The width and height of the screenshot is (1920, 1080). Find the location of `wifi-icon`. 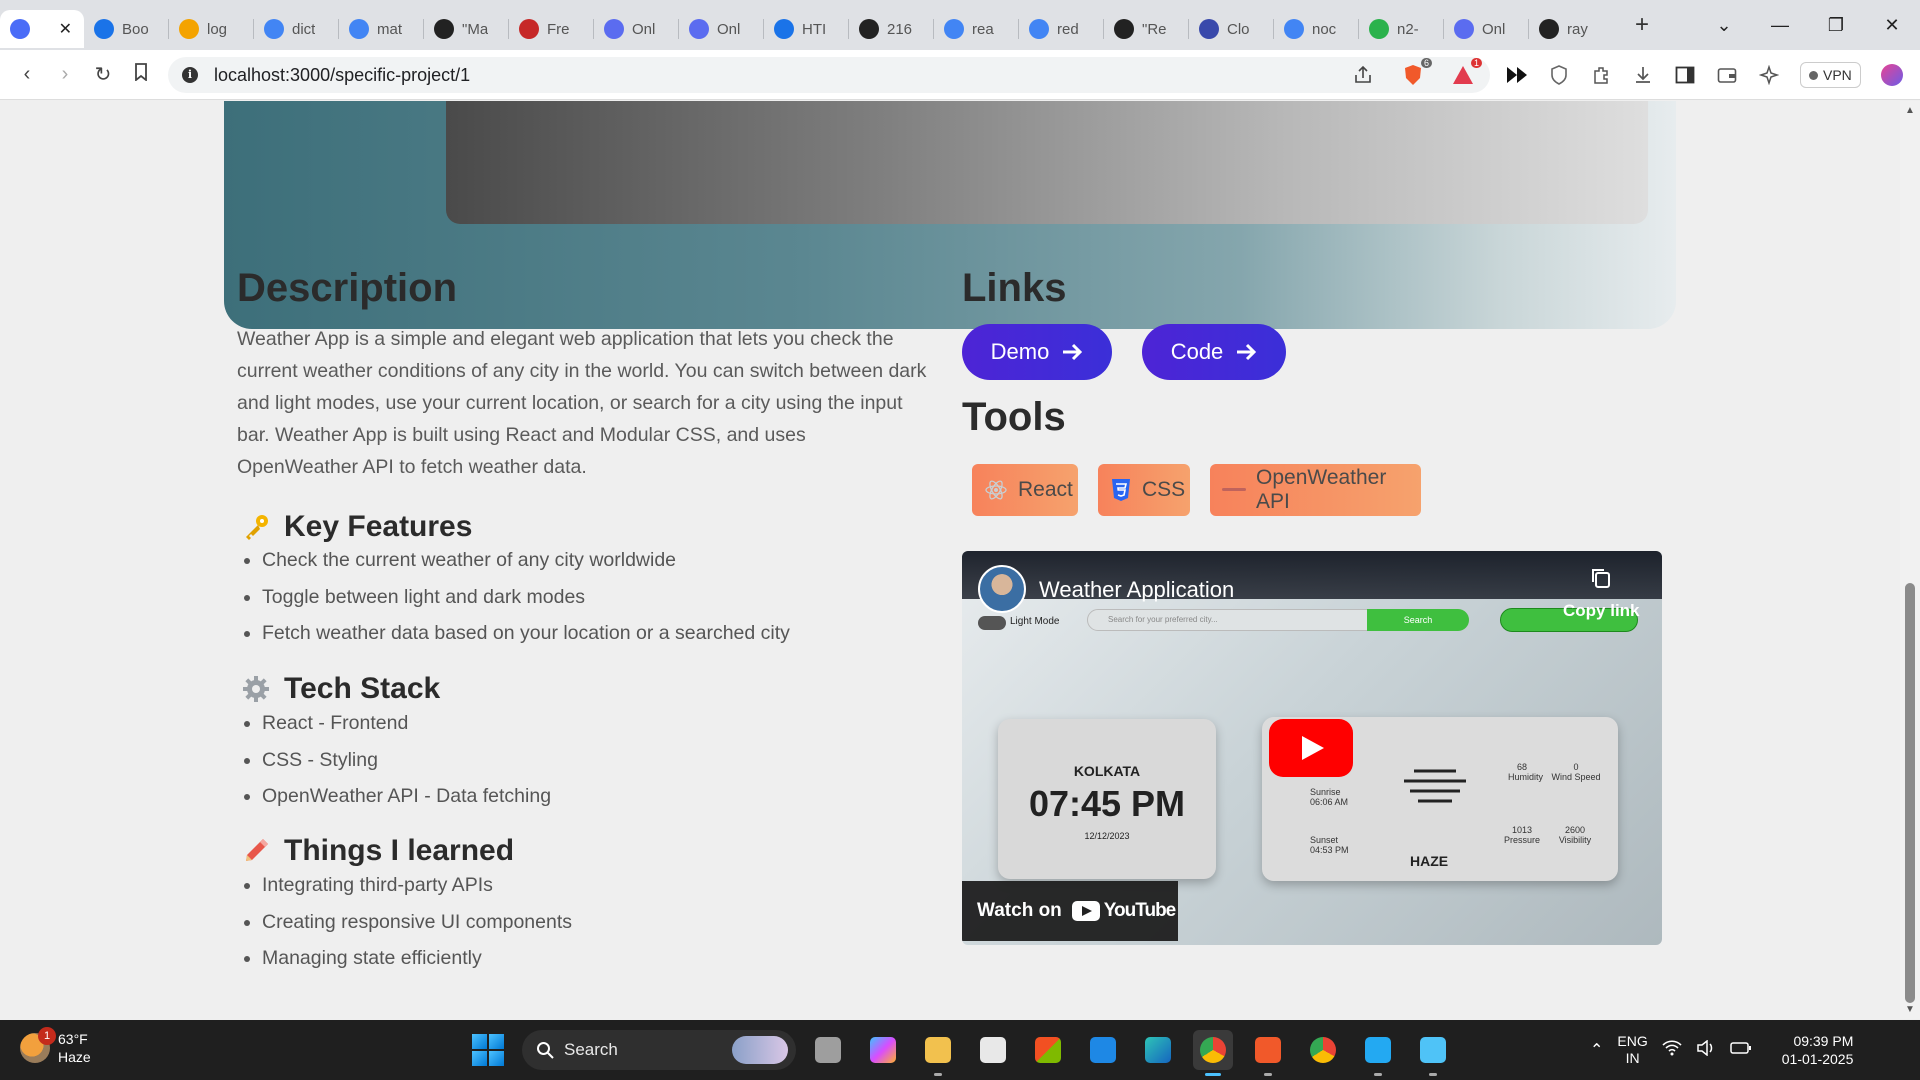

wifi-icon is located at coordinates (1672, 1050).